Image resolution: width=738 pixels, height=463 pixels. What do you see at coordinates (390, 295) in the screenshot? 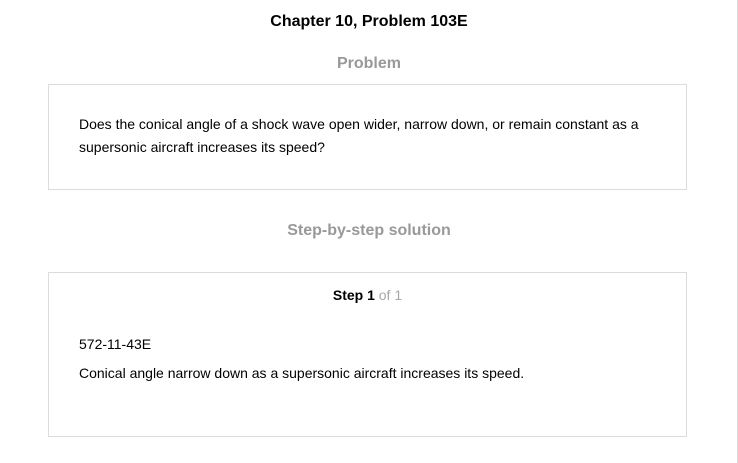
I see `step-count: of 1` at bounding box center [390, 295].